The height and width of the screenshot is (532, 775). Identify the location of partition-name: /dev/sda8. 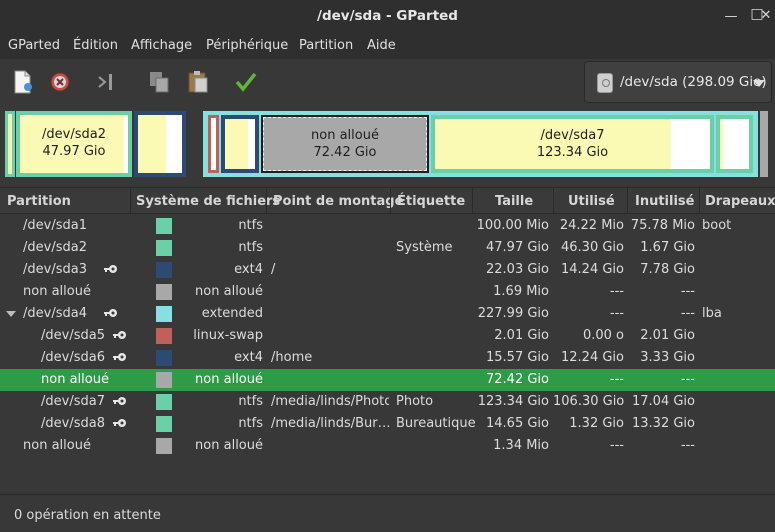
(73, 423).